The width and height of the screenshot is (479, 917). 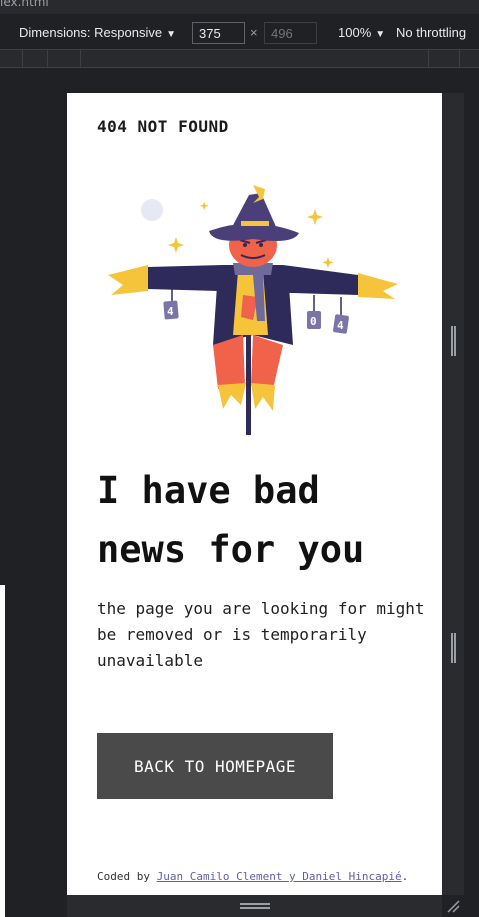 What do you see at coordinates (215, 766) in the screenshot?
I see `back-to-homepage-button: BACK TO HOMEPAGE` at bounding box center [215, 766].